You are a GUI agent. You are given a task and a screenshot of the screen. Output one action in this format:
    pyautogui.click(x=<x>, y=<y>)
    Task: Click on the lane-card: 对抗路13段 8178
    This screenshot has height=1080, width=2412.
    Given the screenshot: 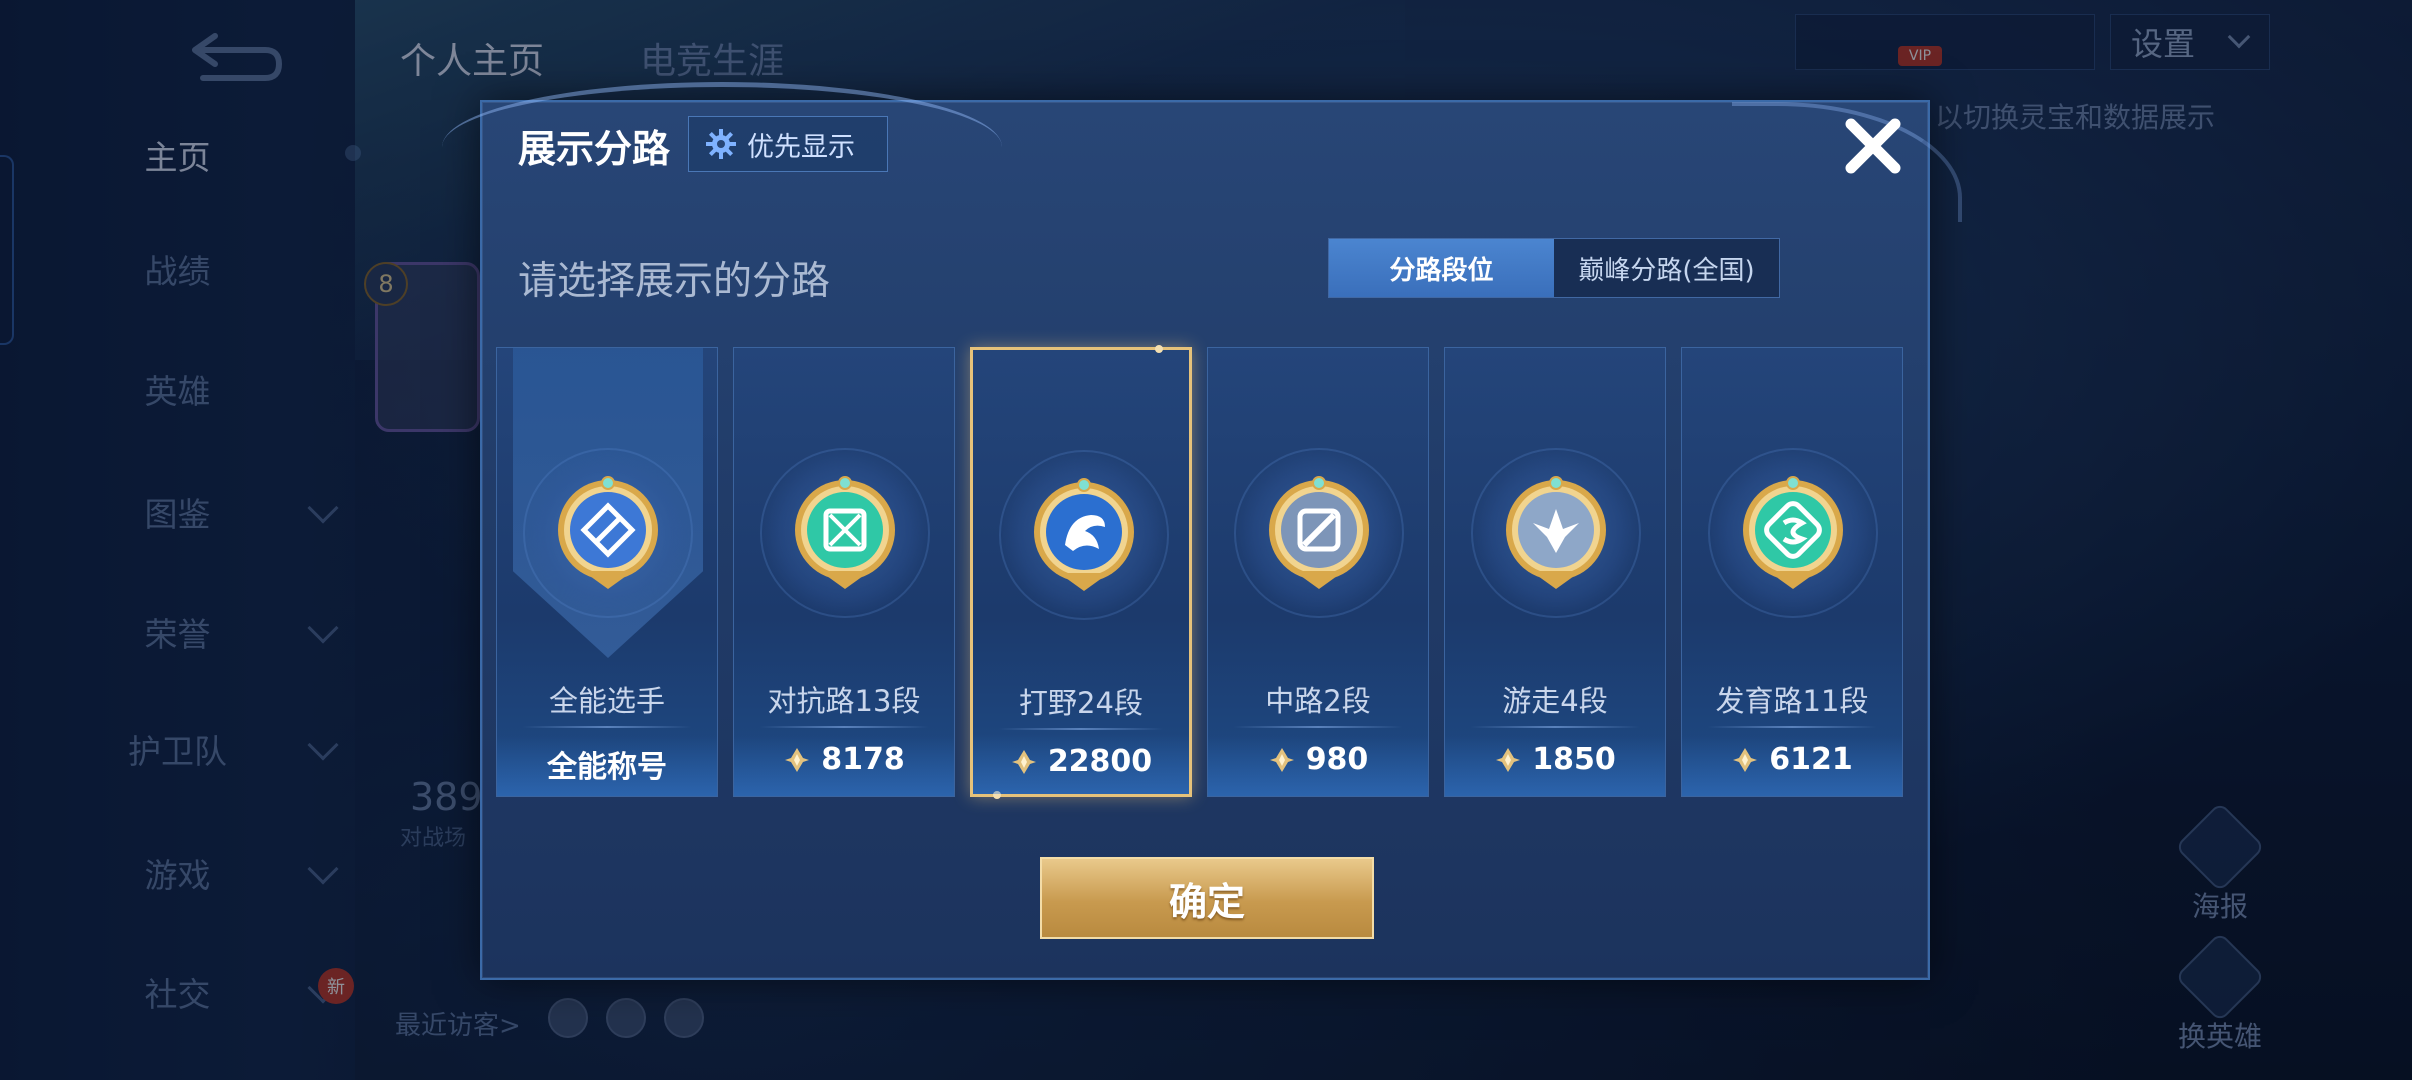 What is the action you would take?
    pyautogui.click(x=844, y=572)
    